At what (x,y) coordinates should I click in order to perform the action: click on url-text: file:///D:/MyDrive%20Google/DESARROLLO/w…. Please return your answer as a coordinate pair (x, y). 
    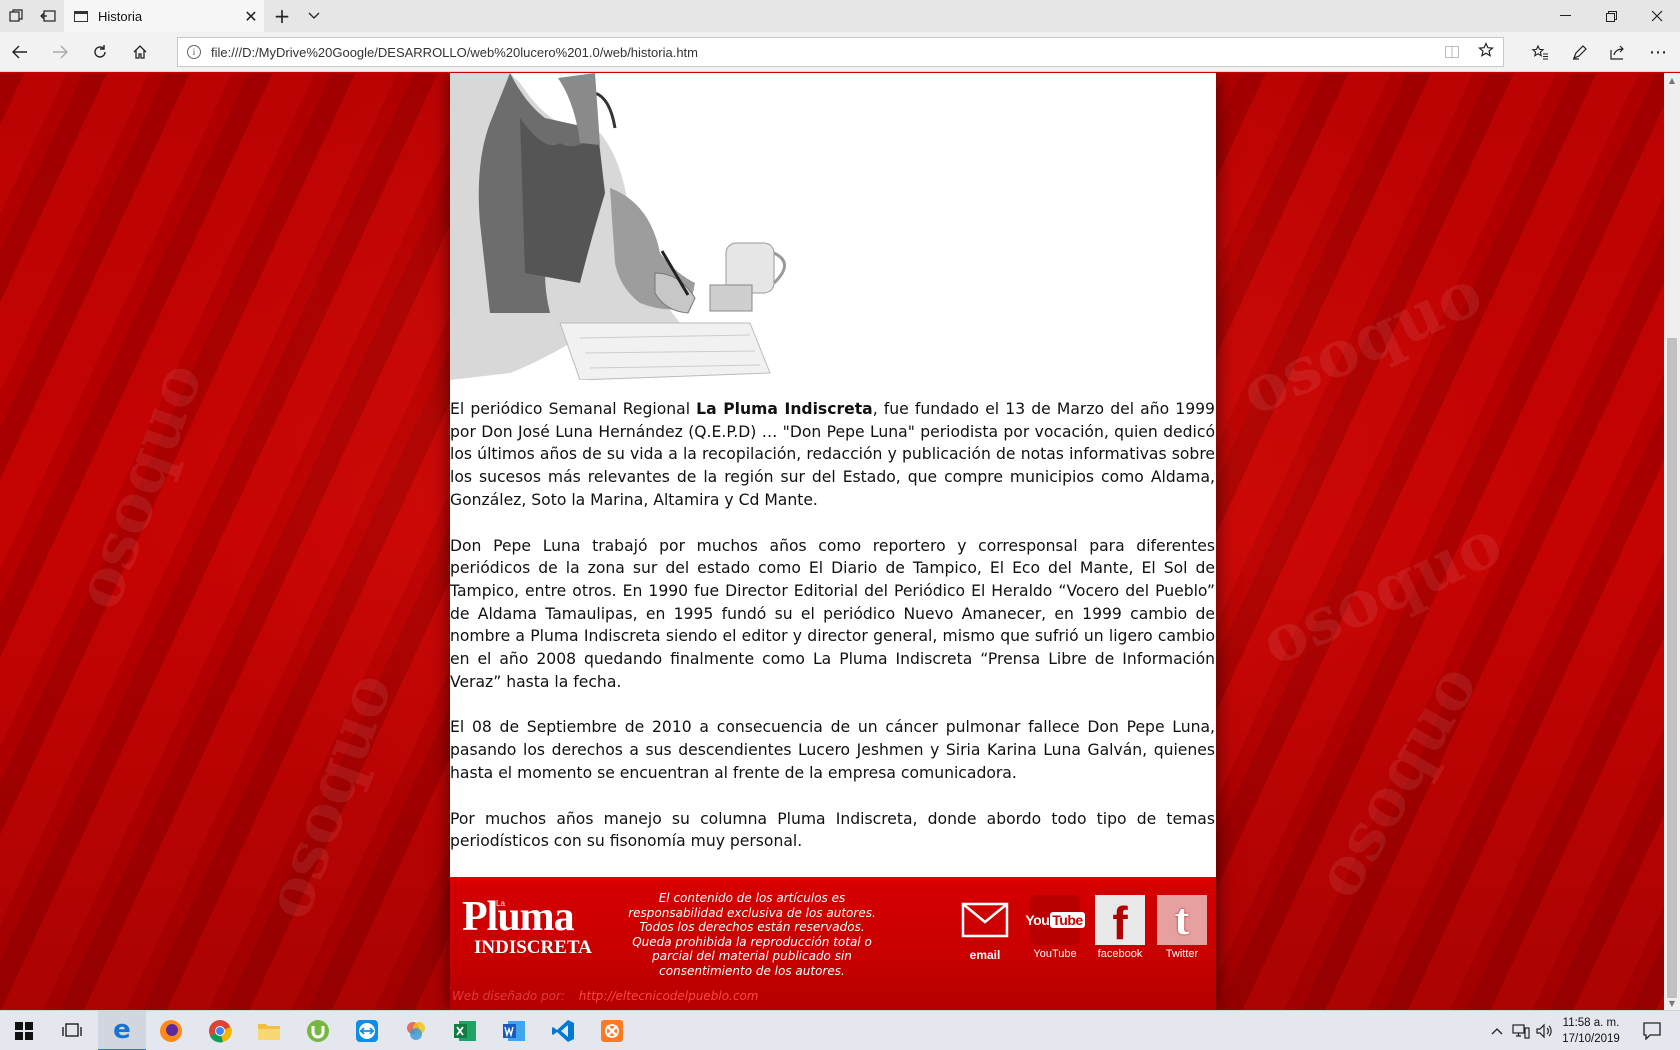
    Looking at the image, I should click on (823, 52).